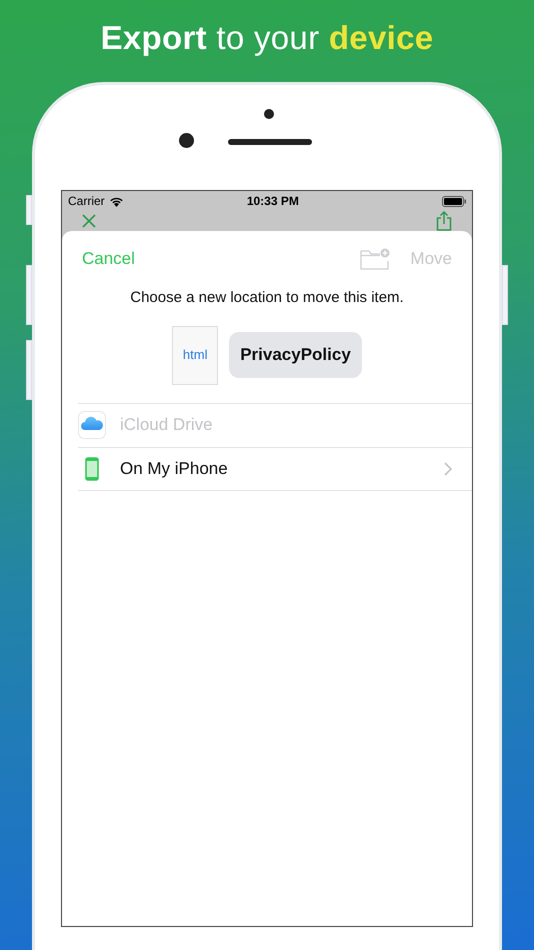 The width and height of the screenshot is (534, 950). What do you see at coordinates (448, 469) in the screenshot?
I see `chevron-icon` at bounding box center [448, 469].